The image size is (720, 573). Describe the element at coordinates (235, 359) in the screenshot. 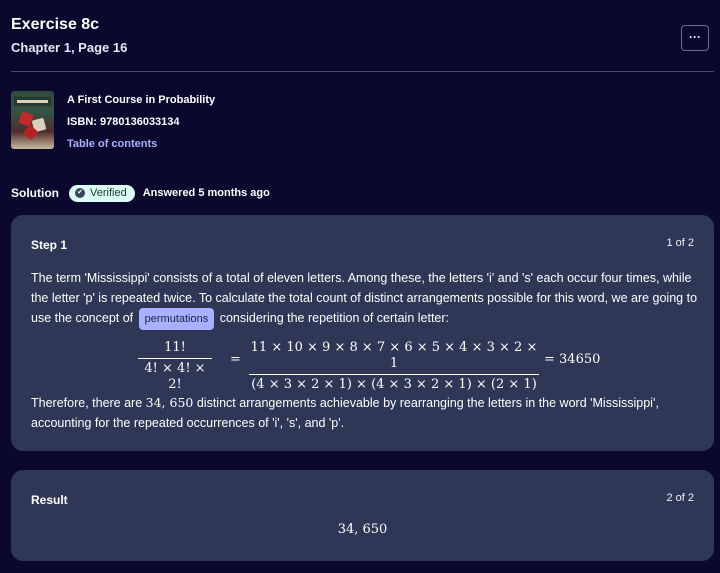

I see `equals-sign: =` at that location.